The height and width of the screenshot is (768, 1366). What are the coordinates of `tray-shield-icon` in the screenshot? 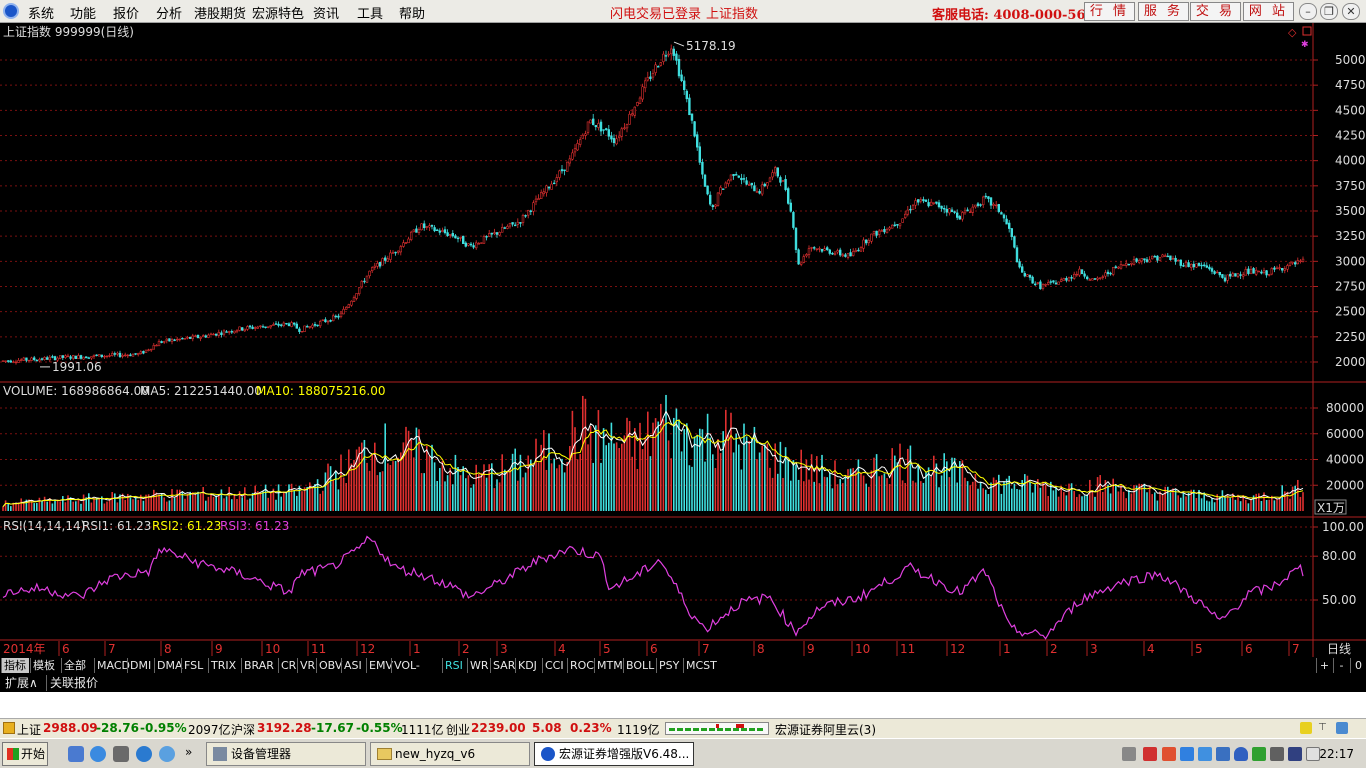 It's located at (1187, 754).